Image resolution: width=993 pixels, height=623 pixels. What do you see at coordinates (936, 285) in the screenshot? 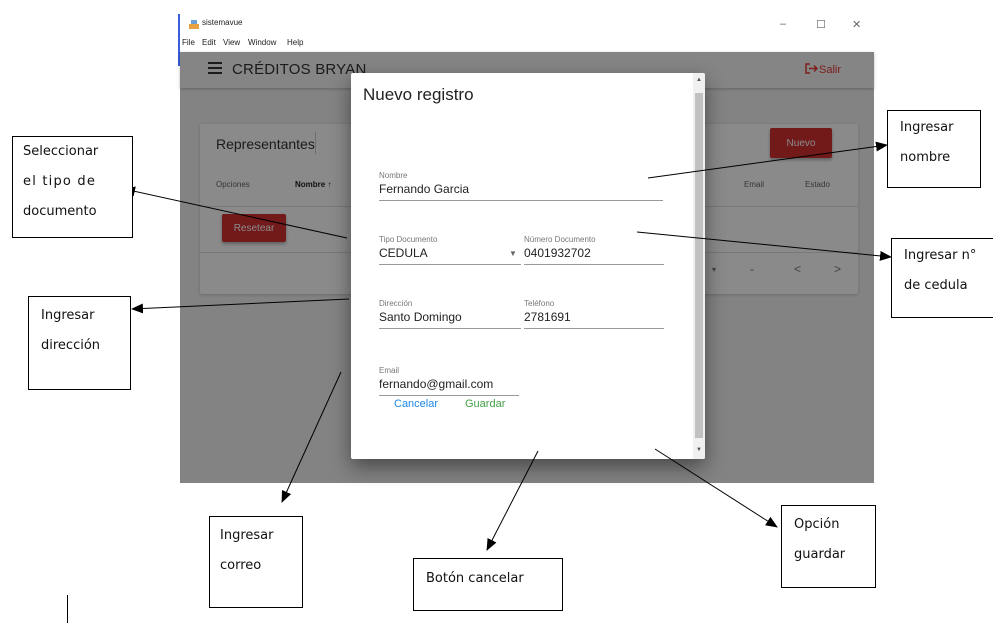
I see `callout-line: de cedula` at bounding box center [936, 285].